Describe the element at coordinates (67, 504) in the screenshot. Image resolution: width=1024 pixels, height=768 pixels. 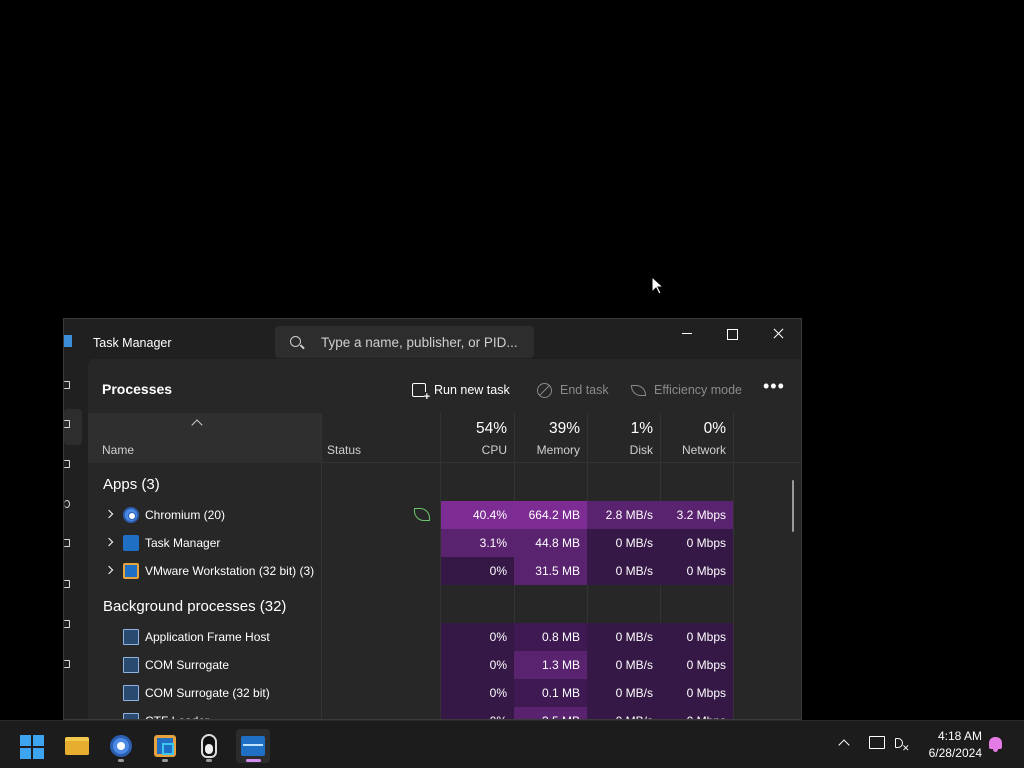
I see `app-history-icon` at that location.